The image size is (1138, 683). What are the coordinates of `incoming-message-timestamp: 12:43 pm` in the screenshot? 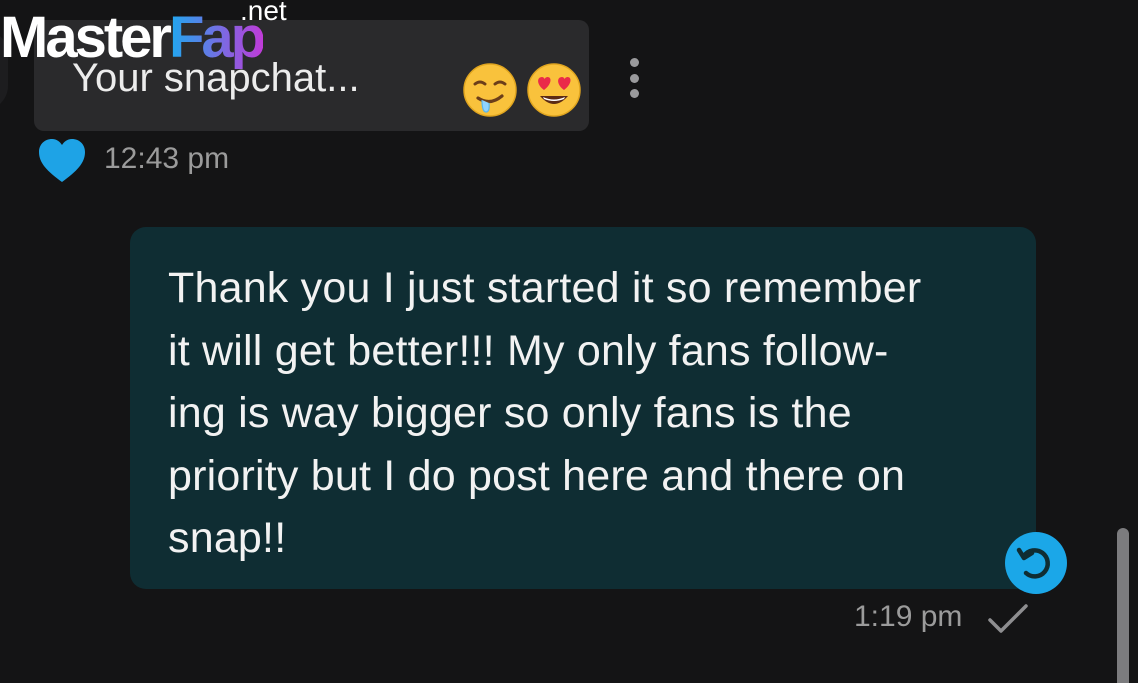 It's located at (167, 158).